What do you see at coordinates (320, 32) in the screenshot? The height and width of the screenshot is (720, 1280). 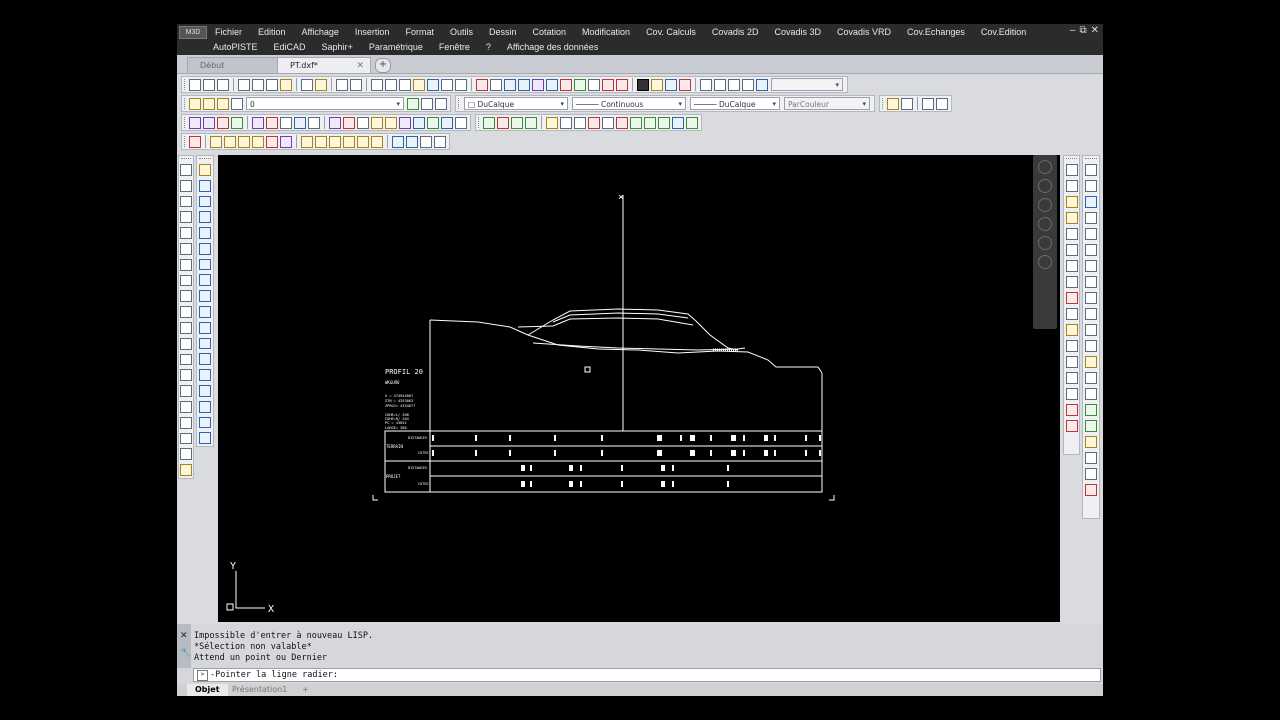 I see `menu-affichage: Affichage` at bounding box center [320, 32].